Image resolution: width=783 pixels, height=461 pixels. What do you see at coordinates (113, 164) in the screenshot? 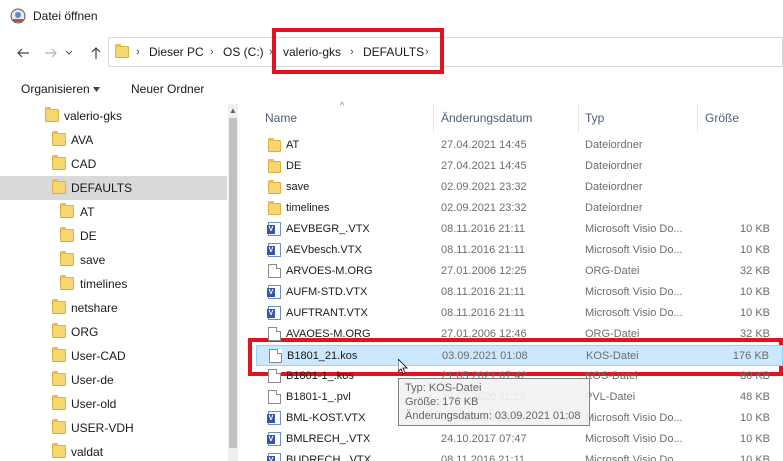
I see `nav-tree-item: CAD` at bounding box center [113, 164].